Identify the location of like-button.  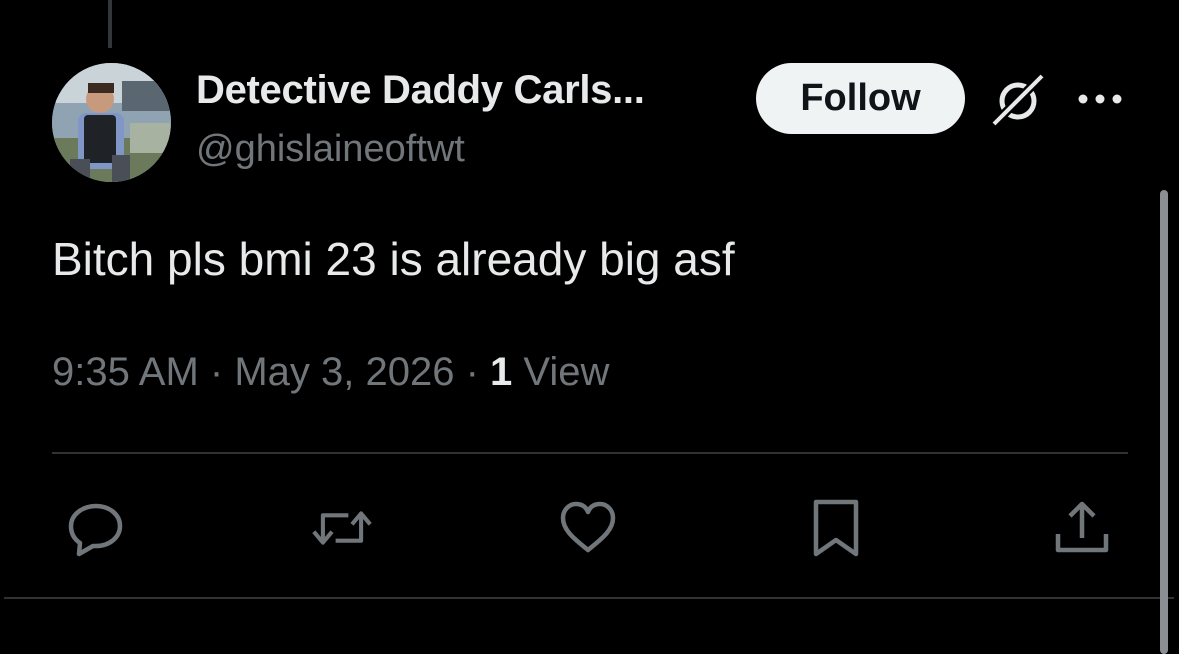
(588, 528).